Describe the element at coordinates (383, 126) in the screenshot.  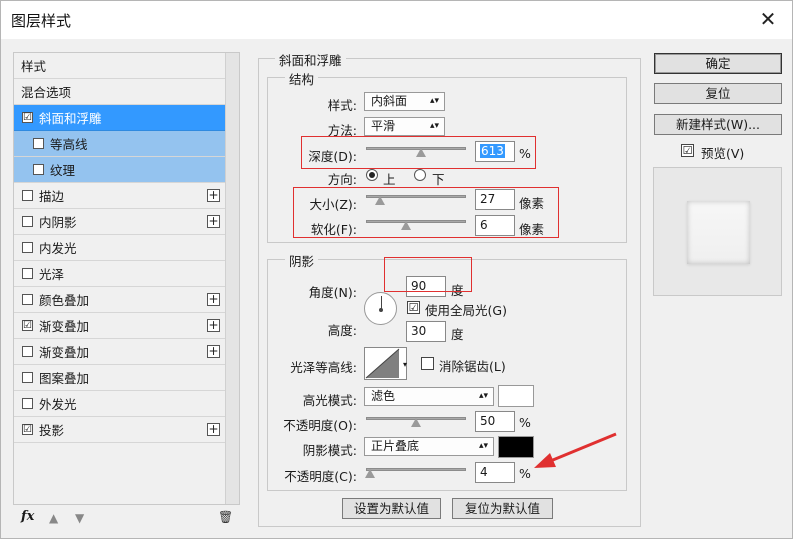
I see `technique-value: 平滑` at that location.